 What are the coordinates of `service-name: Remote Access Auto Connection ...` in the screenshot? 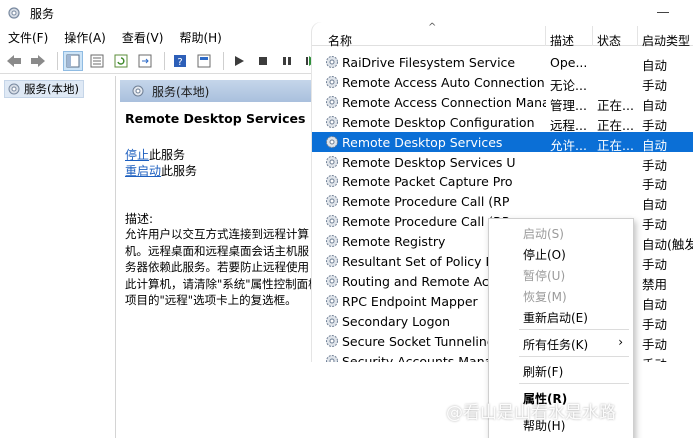 It's located at (444, 82).